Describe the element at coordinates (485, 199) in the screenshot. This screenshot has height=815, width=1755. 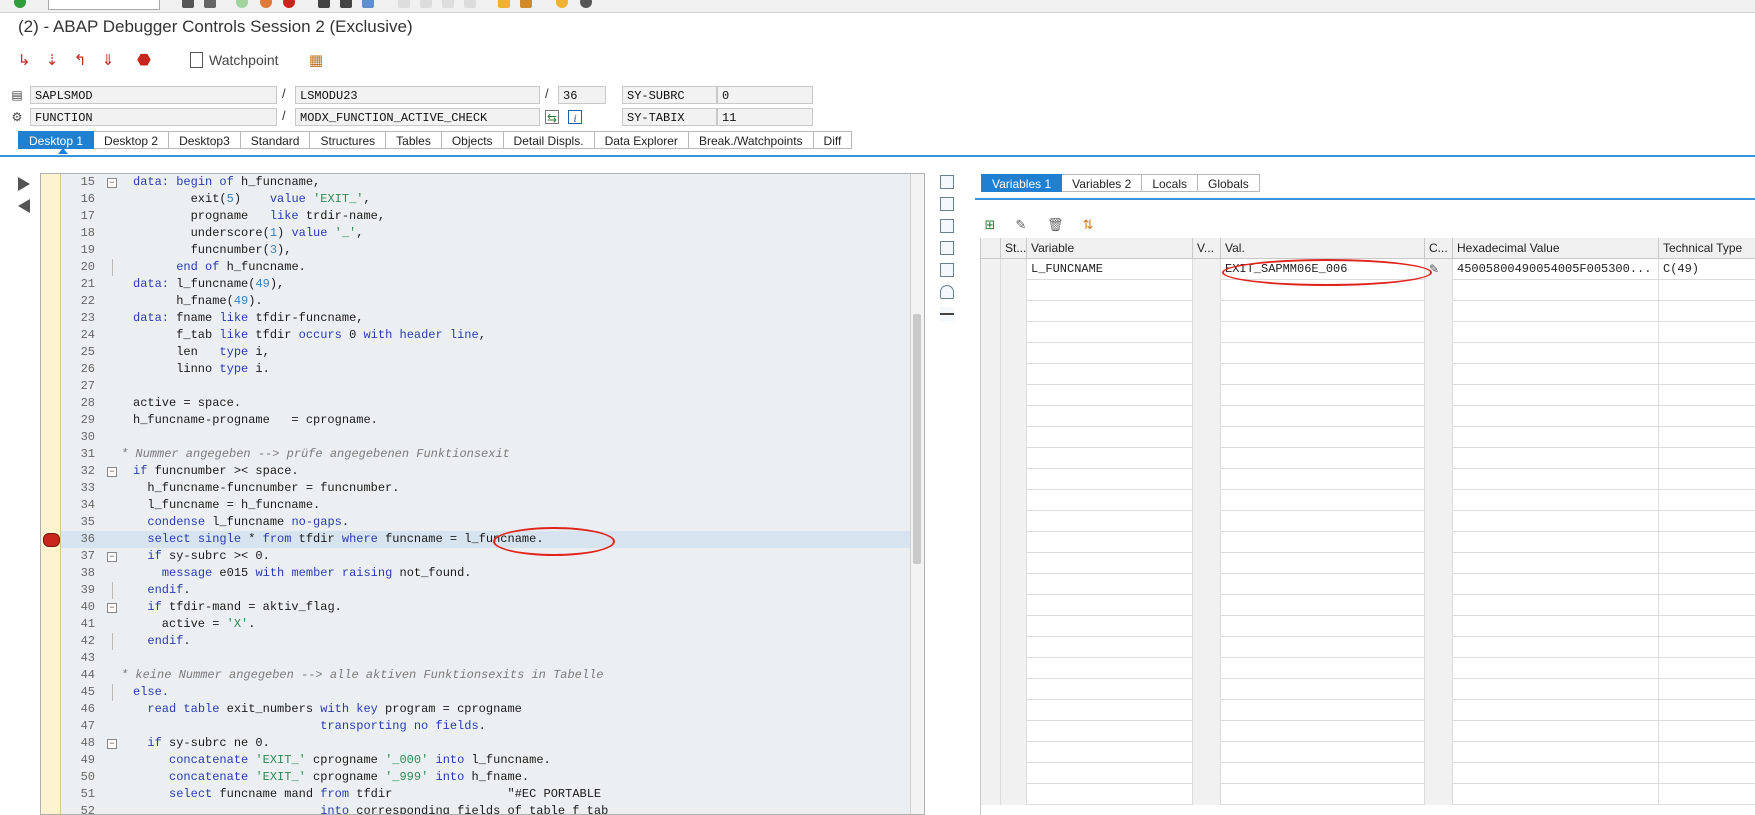
I see `code-line: 16 exit(5) value 'EXIT_',` at that location.